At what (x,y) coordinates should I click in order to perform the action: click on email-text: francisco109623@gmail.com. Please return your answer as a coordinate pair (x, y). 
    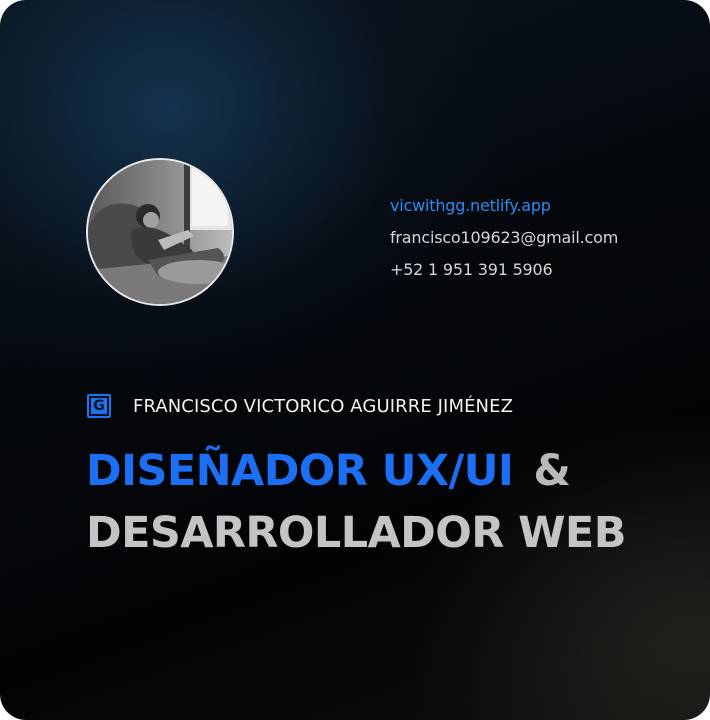
    Looking at the image, I should click on (504, 238).